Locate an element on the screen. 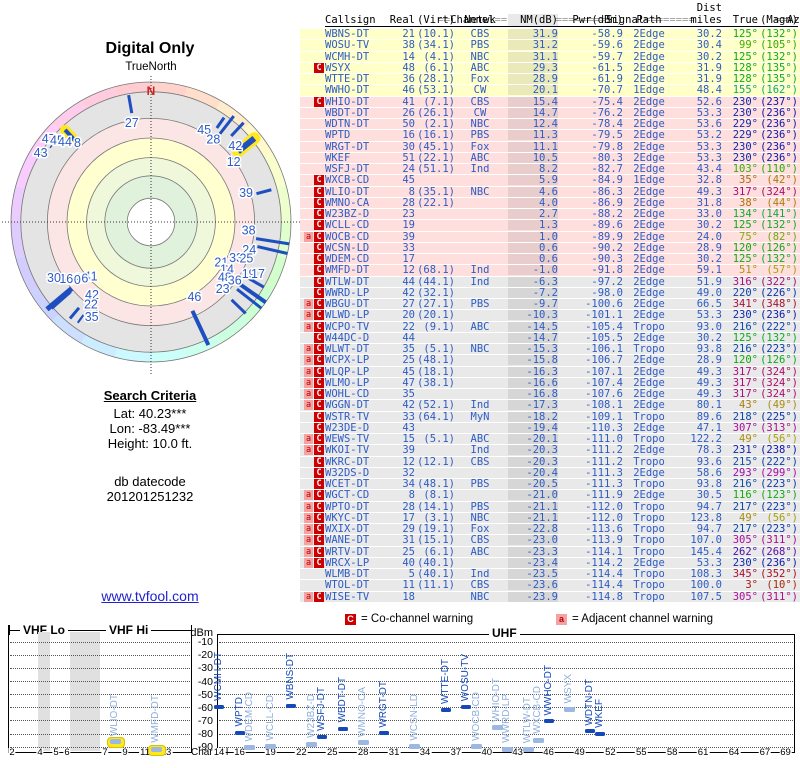 Image resolution: width=800 pixels, height=768 pixels. radar-channel-label: 12 is located at coordinates (234, 162).